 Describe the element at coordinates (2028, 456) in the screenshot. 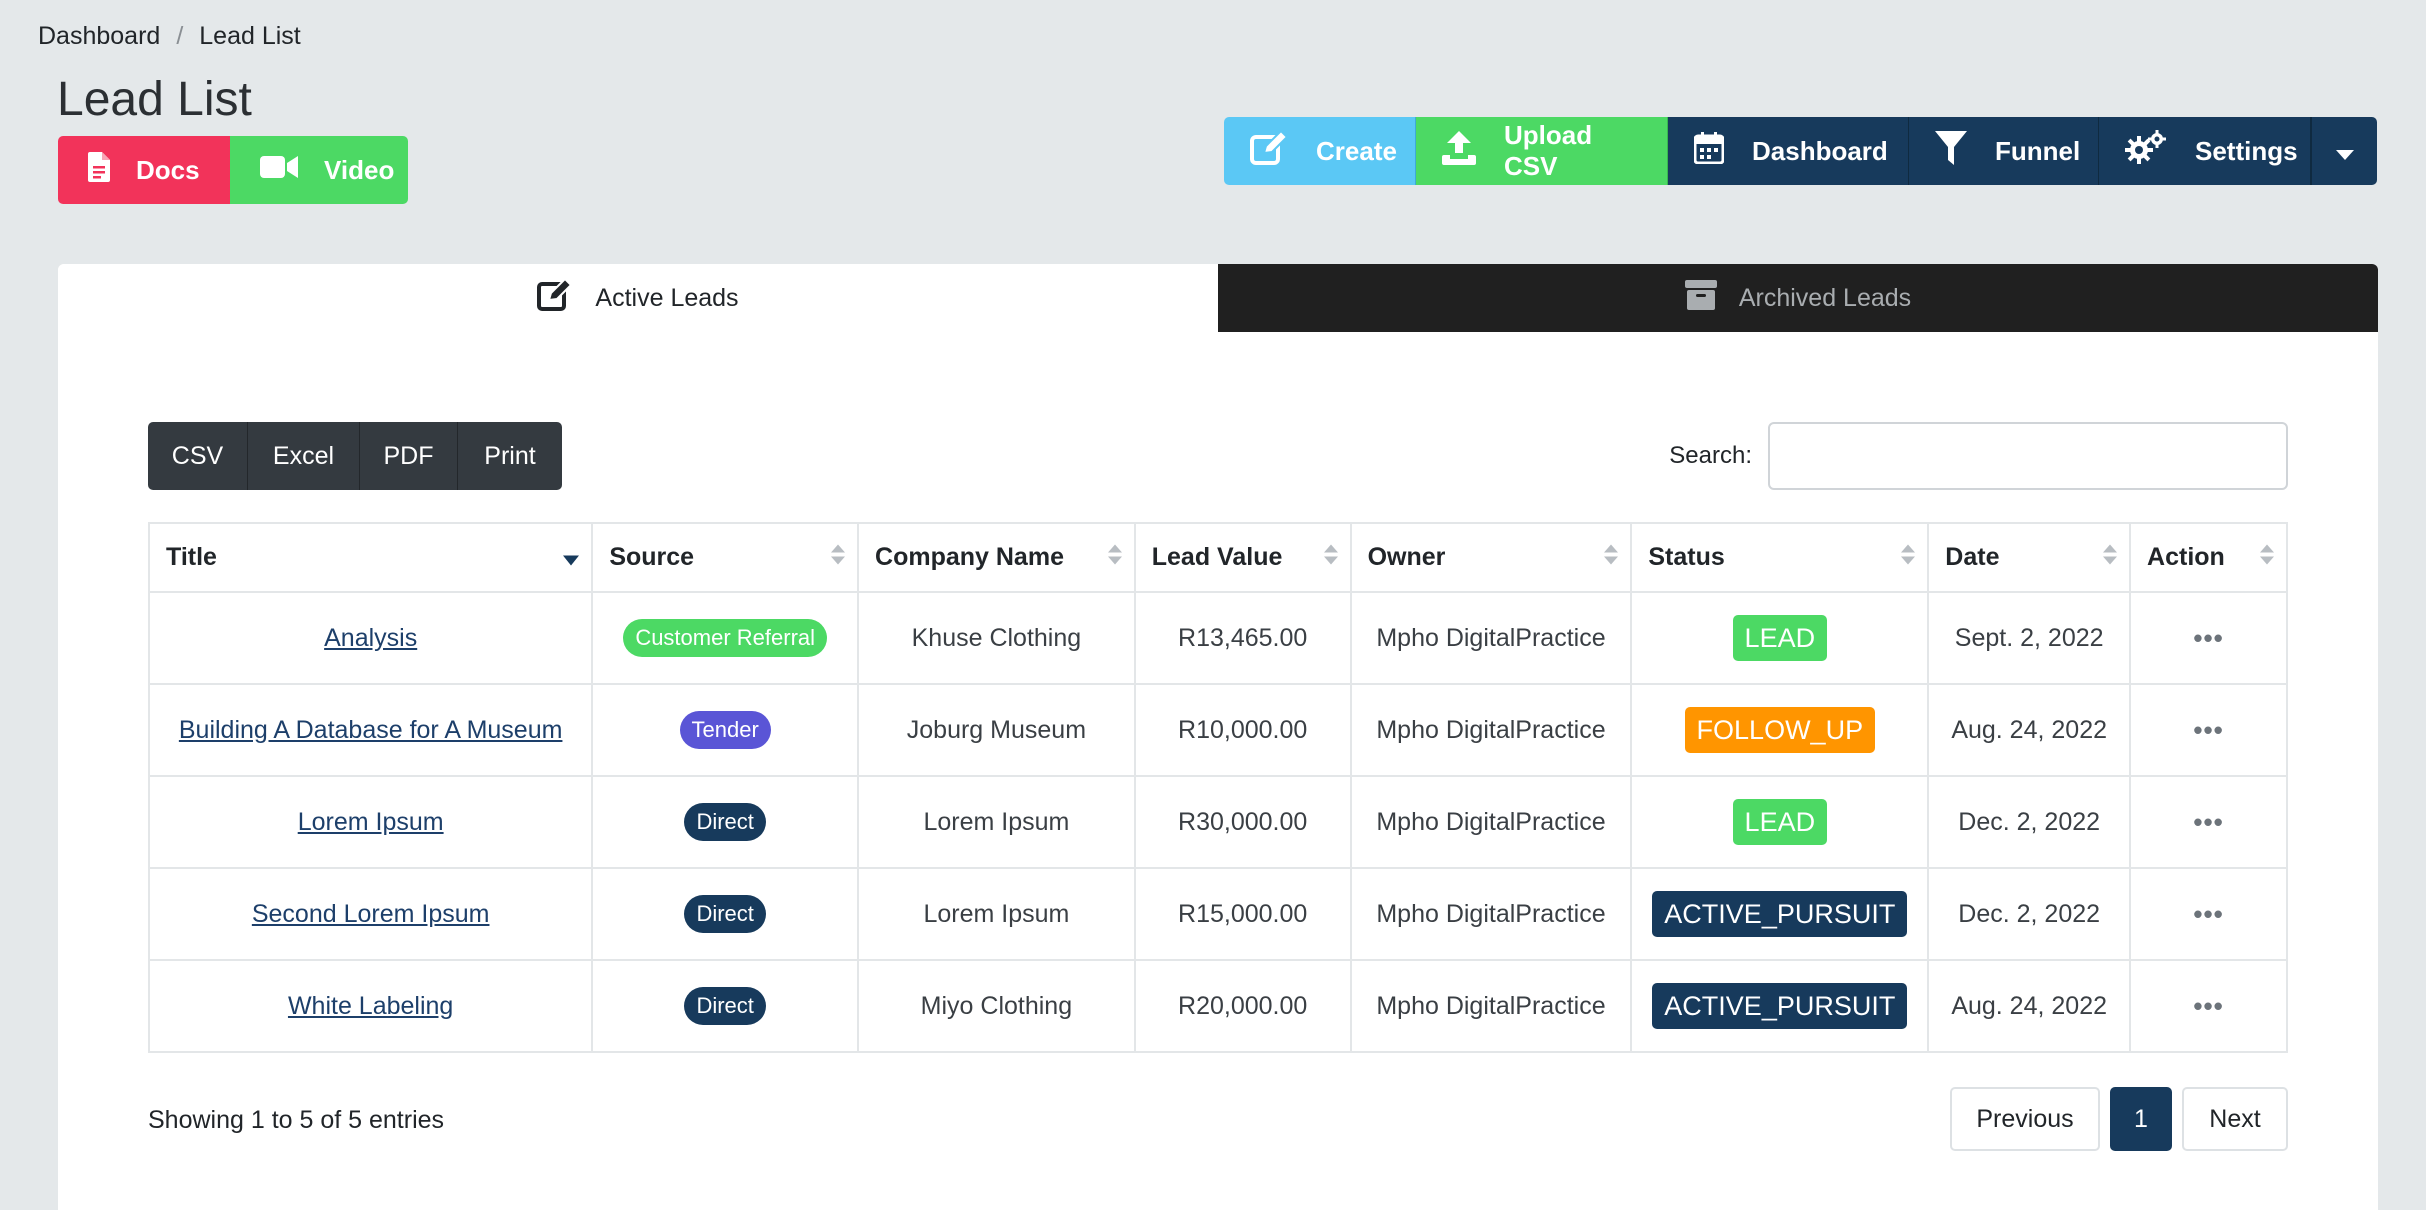

I see `search-input` at that location.